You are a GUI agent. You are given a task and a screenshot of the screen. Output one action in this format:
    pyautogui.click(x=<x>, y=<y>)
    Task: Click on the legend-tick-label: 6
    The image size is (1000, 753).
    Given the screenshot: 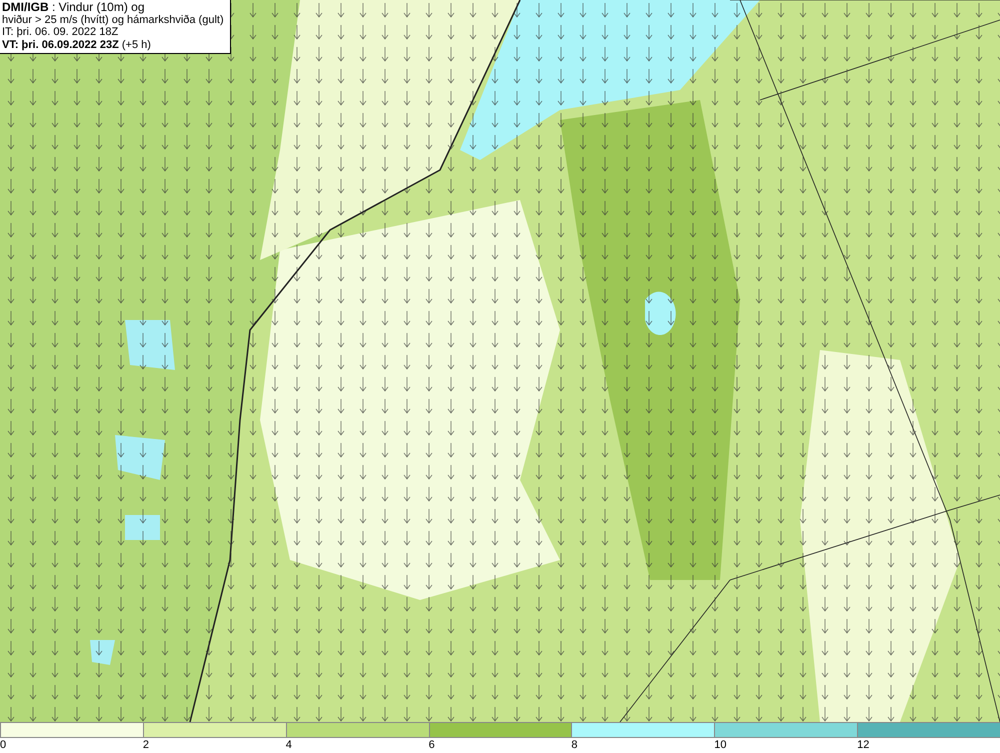 What is the action you would take?
    pyautogui.click(x=431, y=745)
    